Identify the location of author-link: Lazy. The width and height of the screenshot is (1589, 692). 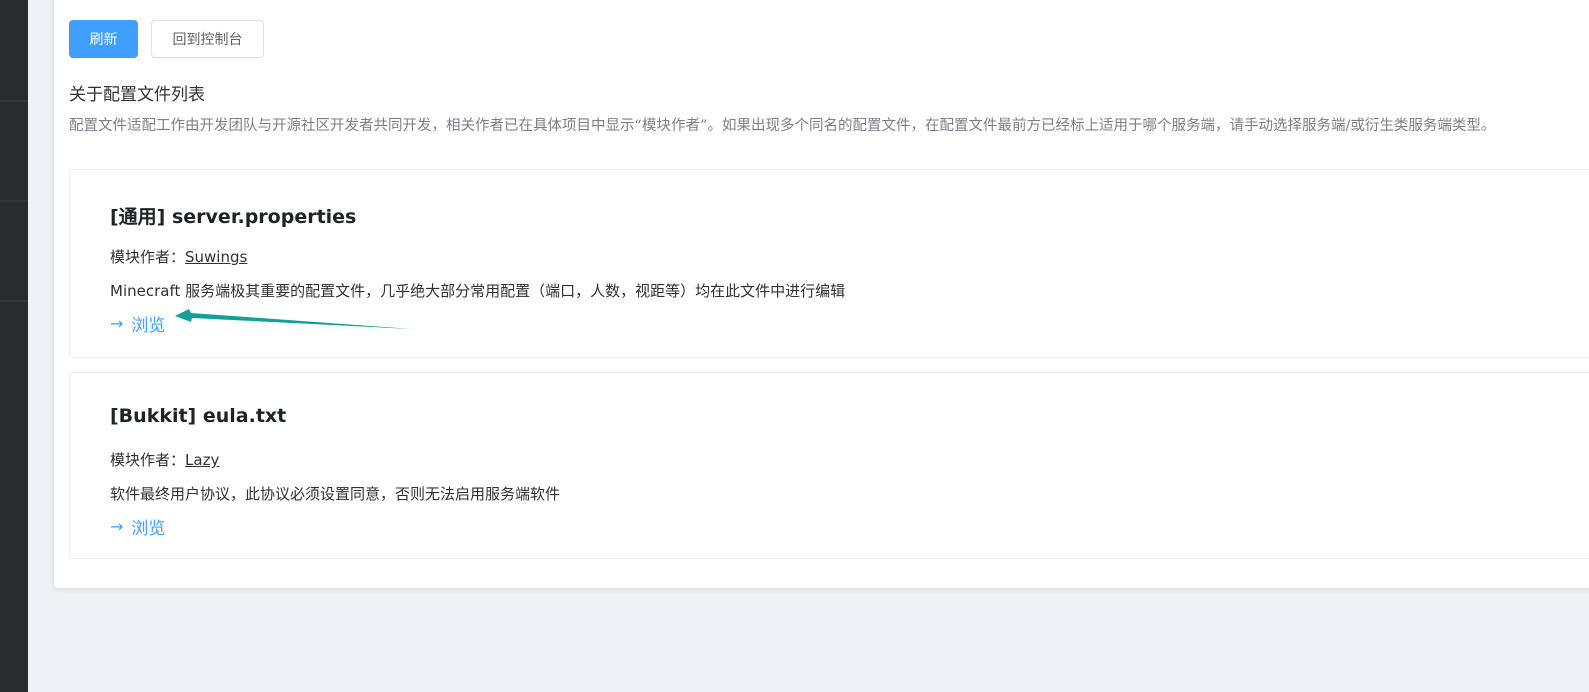
(202, 460).